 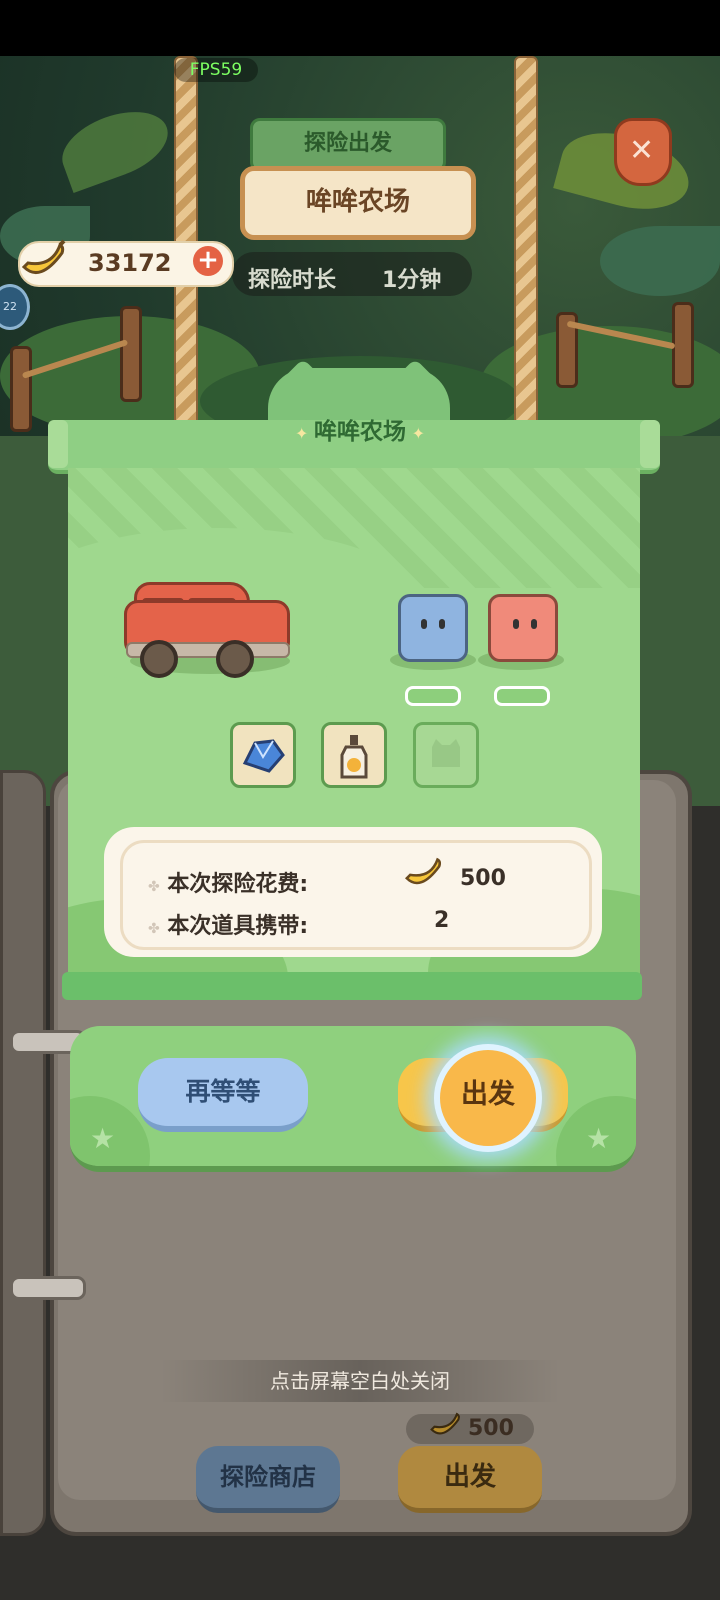 I want to click on scroll-bottom-rod, so click(x=352, y=986).